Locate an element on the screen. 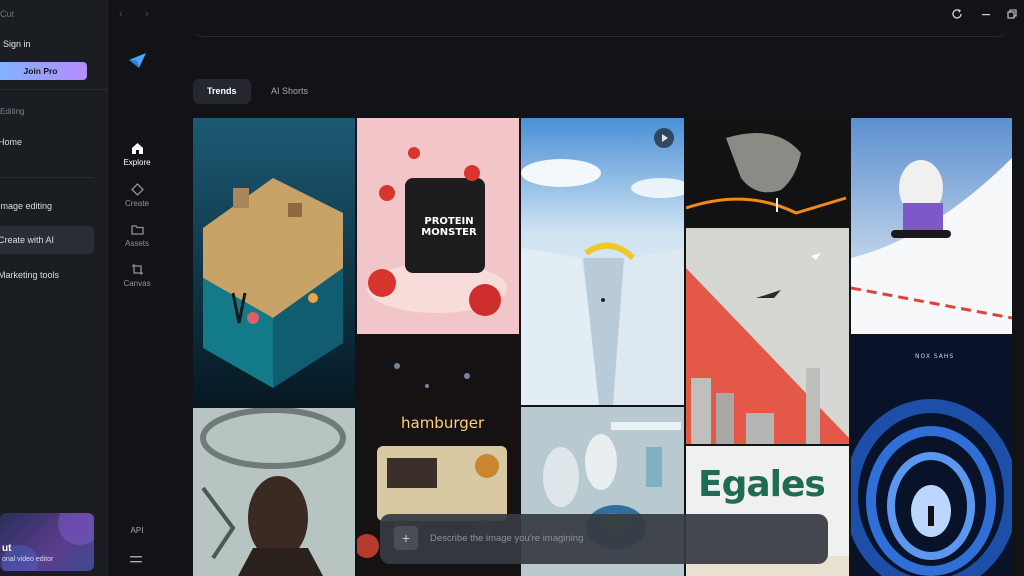  drawer-item-home: Home is located at coordinates (47, 142).